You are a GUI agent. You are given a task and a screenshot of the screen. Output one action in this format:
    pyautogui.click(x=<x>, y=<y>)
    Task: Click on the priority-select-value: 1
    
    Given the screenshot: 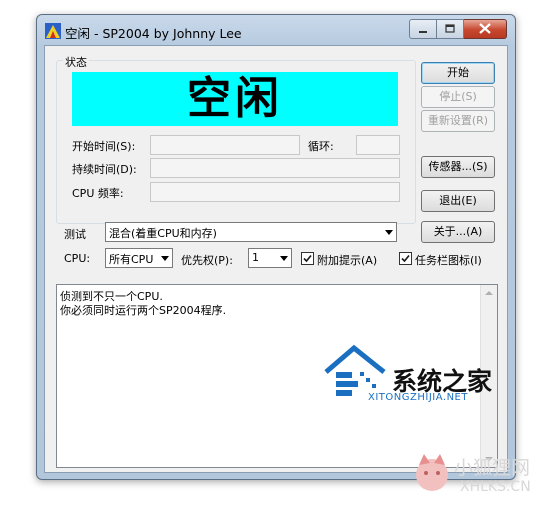 What is the action you would take?
    pyautogui.click(x=255, y=257)
    